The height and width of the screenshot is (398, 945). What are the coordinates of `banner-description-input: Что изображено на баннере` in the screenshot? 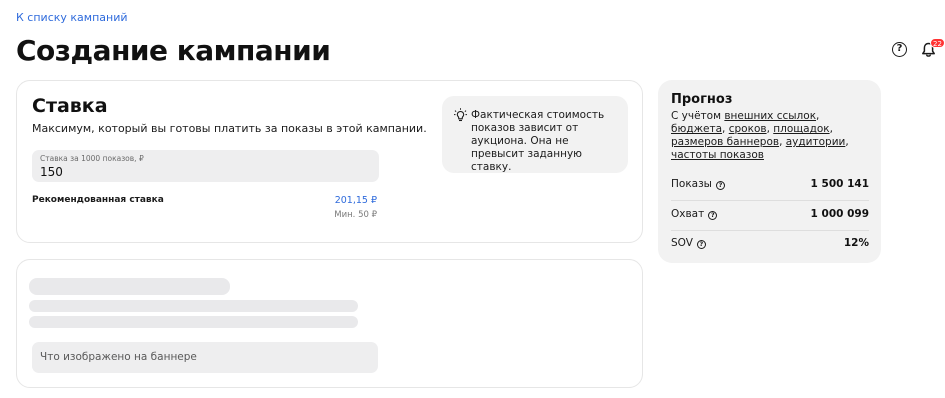 It's located at (205, 357).